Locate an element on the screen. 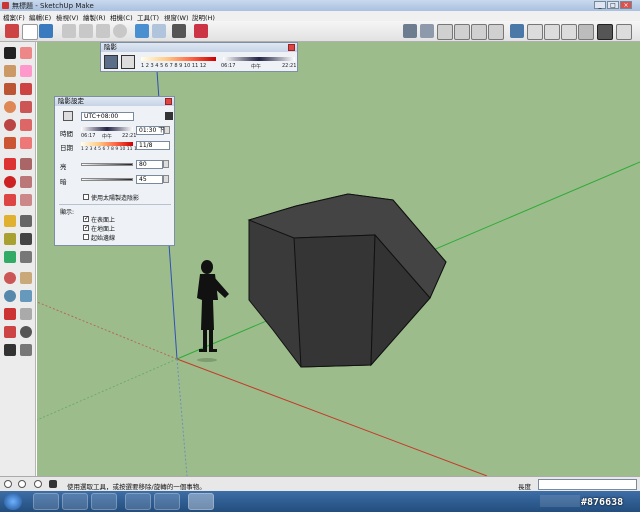 The width and height of the screenshot is (640, 512). measurements-input is located at coordinates (587, 484).